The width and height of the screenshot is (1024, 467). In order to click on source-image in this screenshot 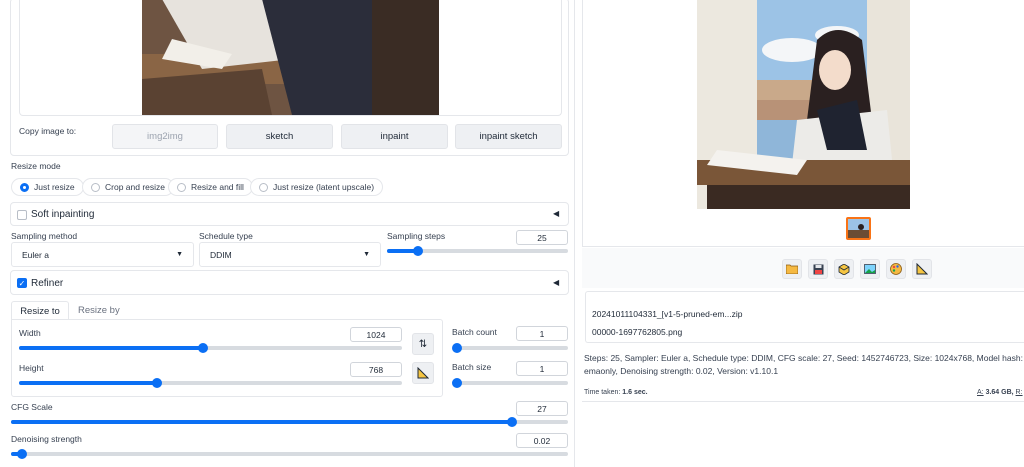, I will do `click(290, 57)`.